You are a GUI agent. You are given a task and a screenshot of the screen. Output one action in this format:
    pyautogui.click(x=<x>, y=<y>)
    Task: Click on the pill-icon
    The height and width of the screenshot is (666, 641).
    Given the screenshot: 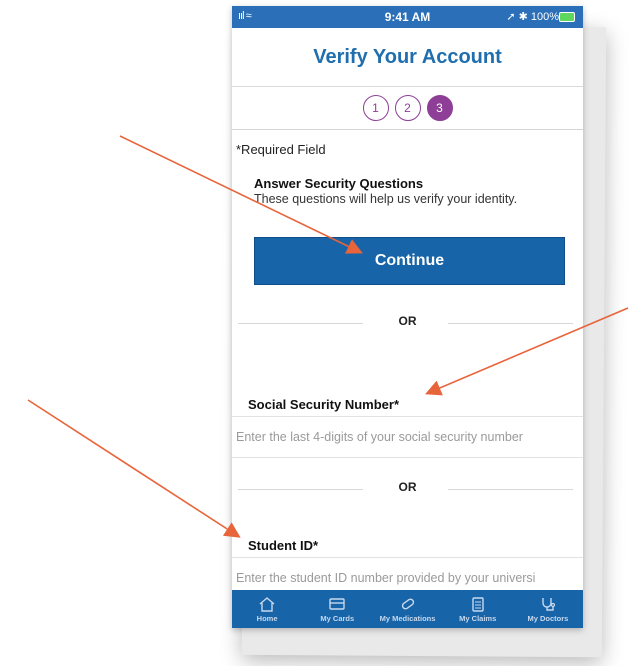 What is the action you would take?
    pyautogui.click(x=407, y=603)
    